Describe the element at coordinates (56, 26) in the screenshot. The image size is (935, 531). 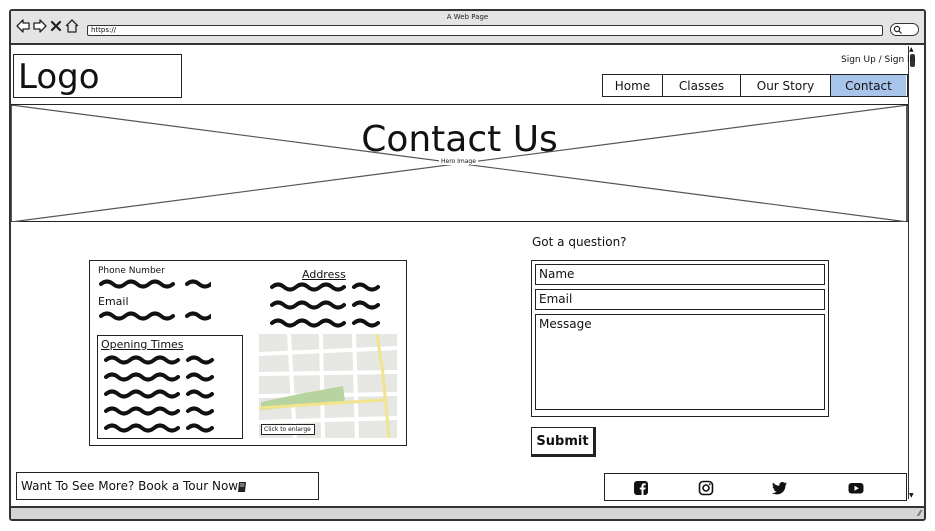
I see `close-icon` at that location.